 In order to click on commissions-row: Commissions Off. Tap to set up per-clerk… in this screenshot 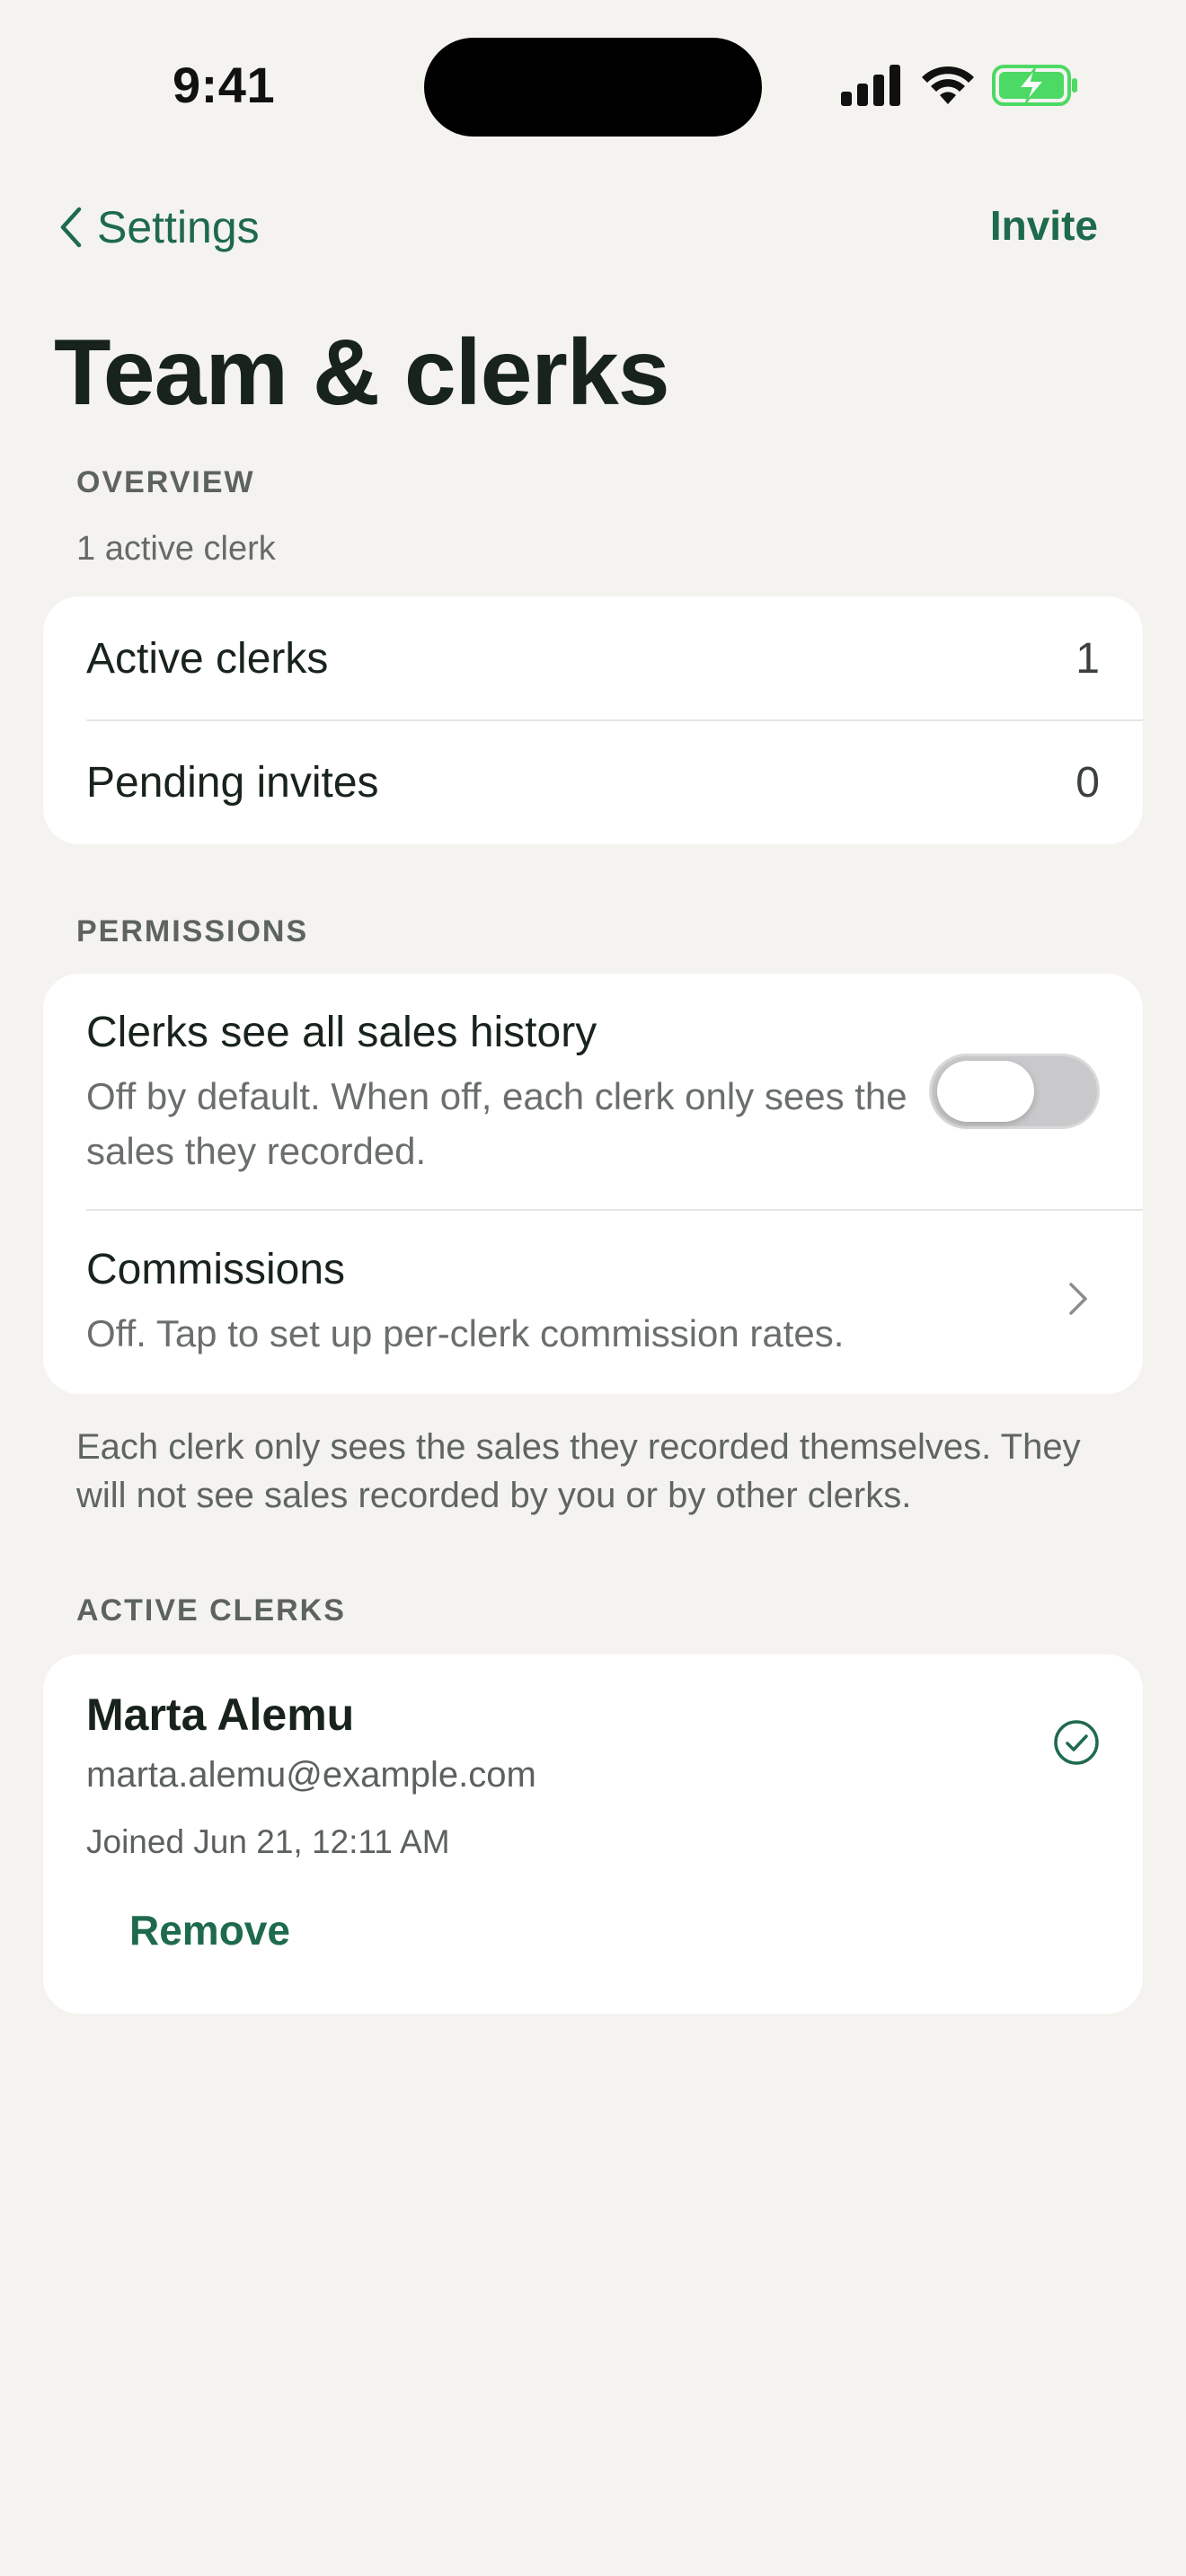, I will do `click(593, 1302)`.